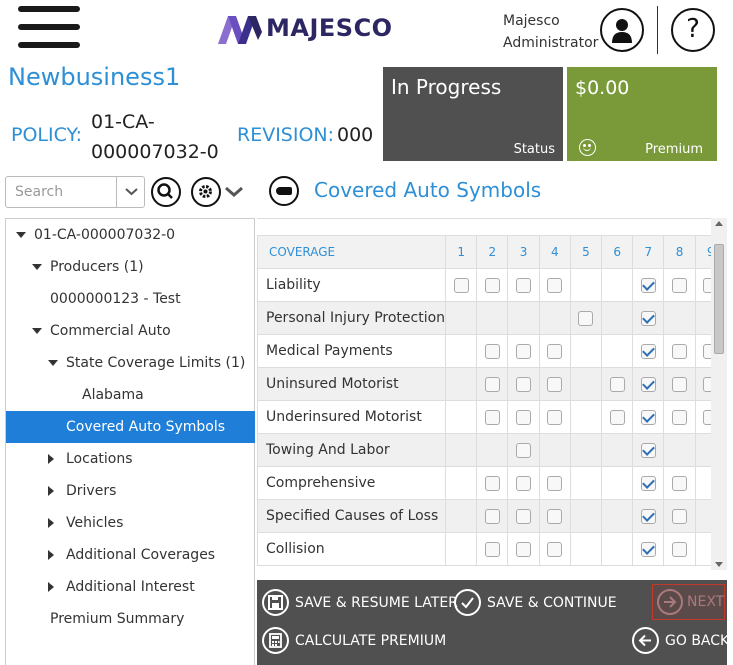  Describe the element at coordinates (352, 549) in the screenshot. I see `coverage-name: Collision` at that location.